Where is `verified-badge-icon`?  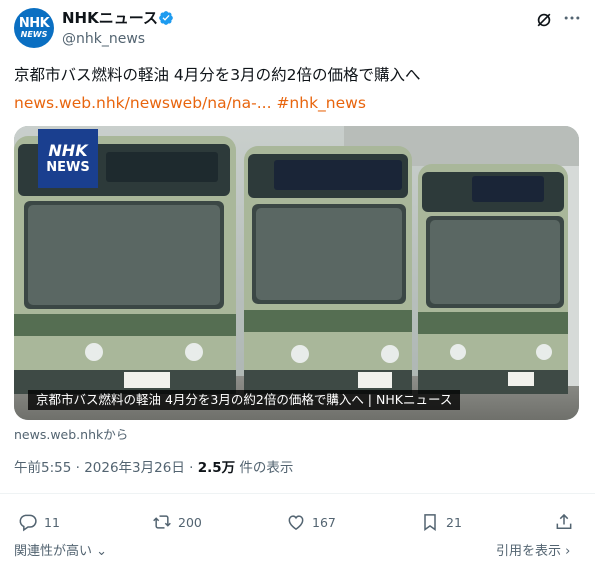 verified-badge-icon is located at coordinates (166, 18).